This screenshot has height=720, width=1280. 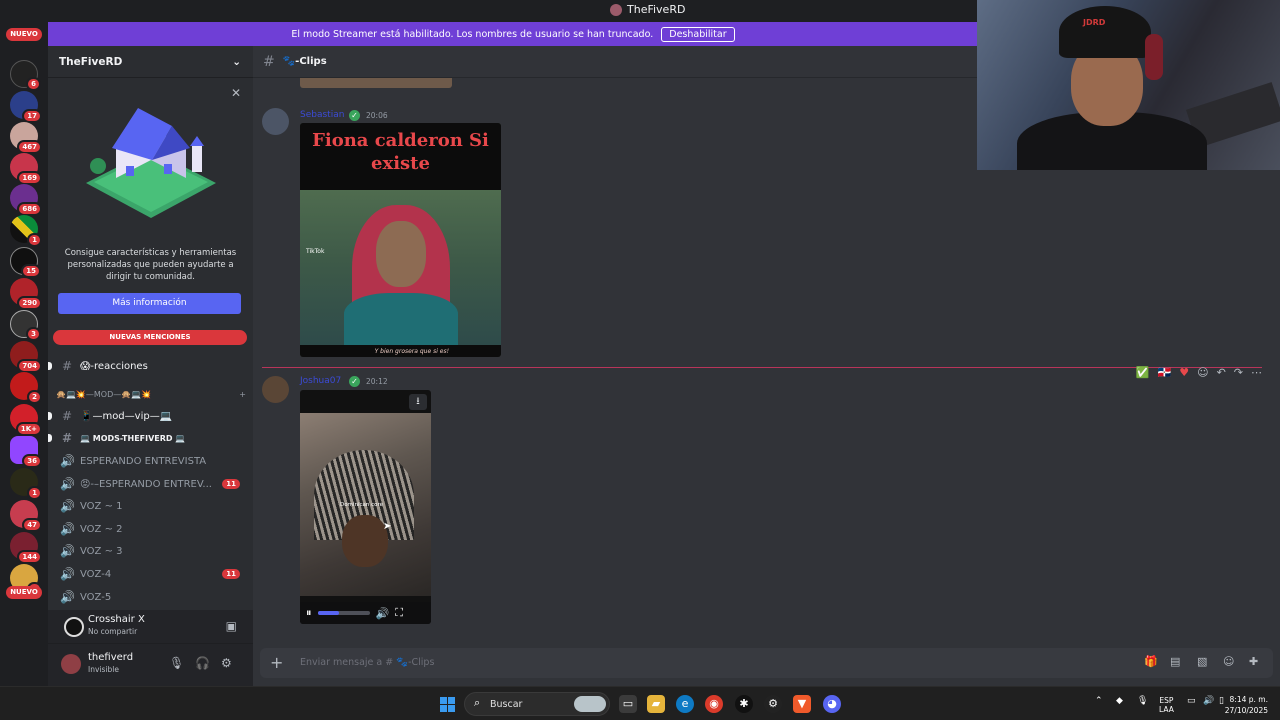 What do you see at coordinates (226, 663) in the screenshot?
I see `gear-icon: ⚙` at bounding box center [226, 663].